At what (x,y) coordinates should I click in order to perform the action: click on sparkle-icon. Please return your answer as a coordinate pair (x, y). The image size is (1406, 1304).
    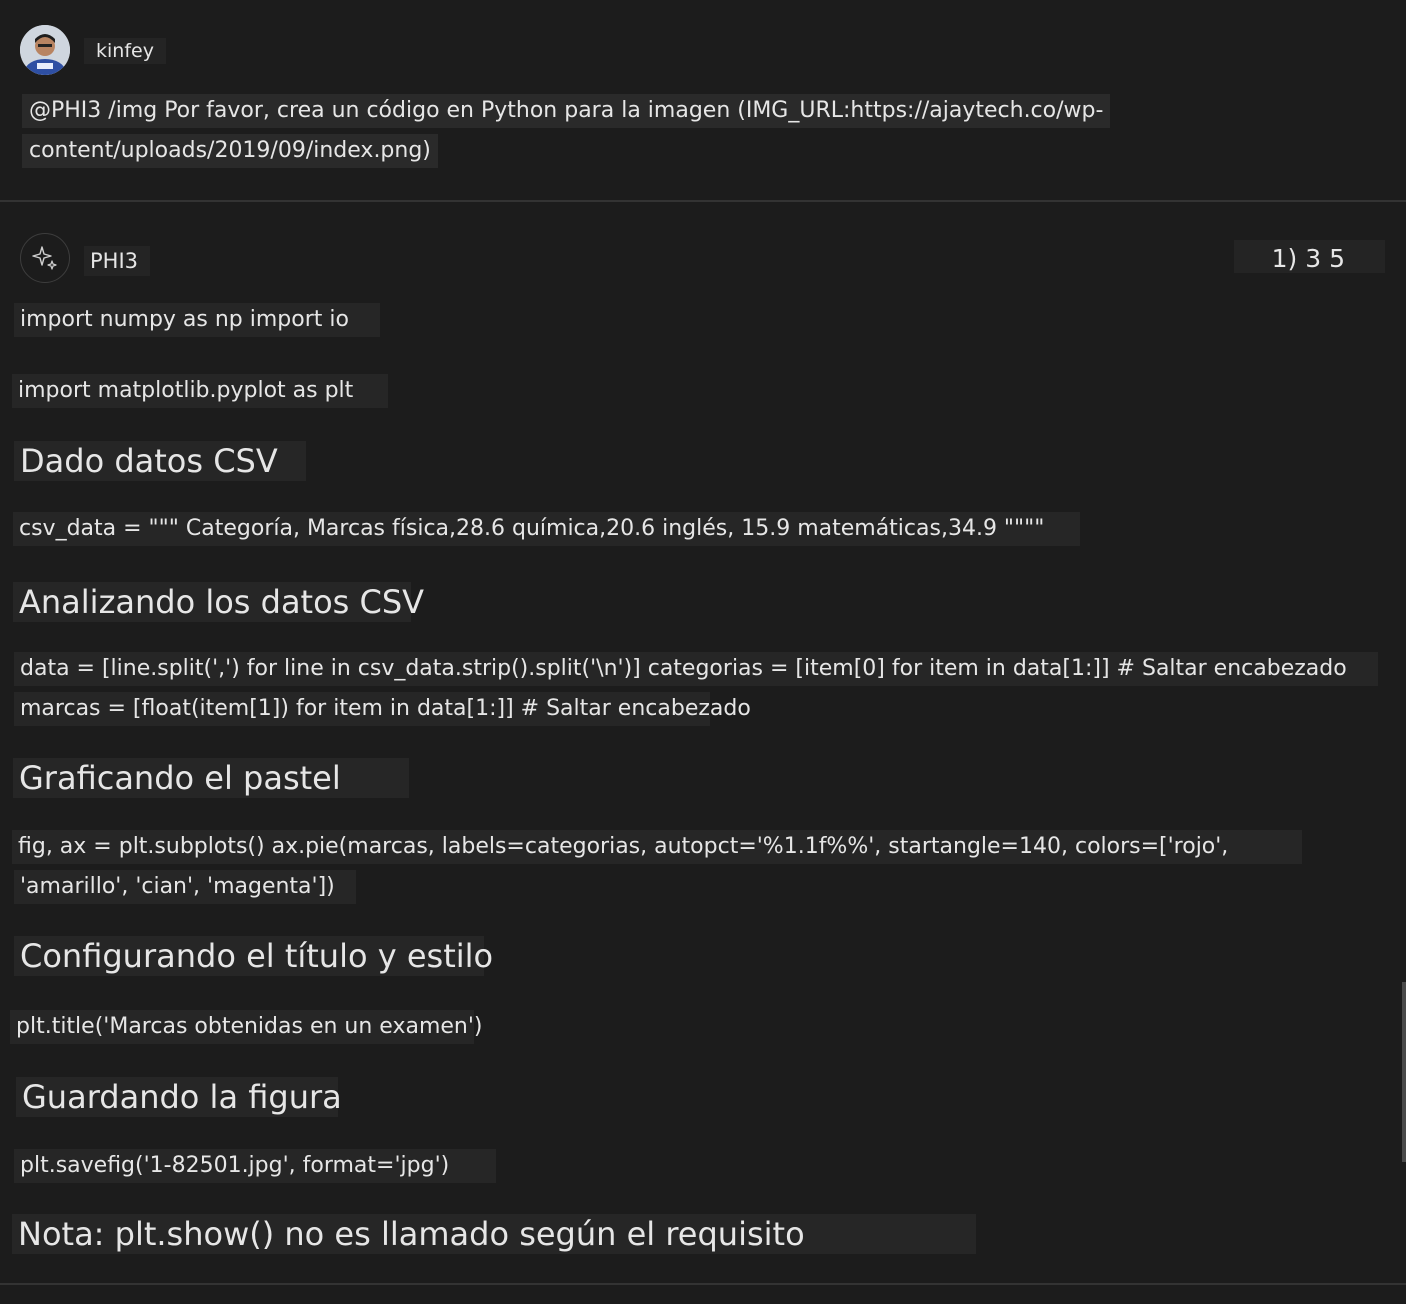
    Looking at the image, I should click on (44, 258).